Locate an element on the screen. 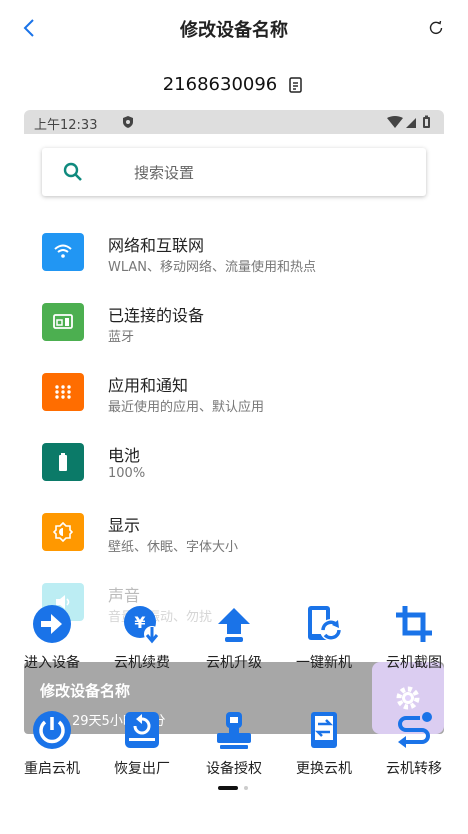 Image resolution: width=468 pixels, height=834 pixels. item-subtitle: 蓝牙 is located at coordinates (121, 337).